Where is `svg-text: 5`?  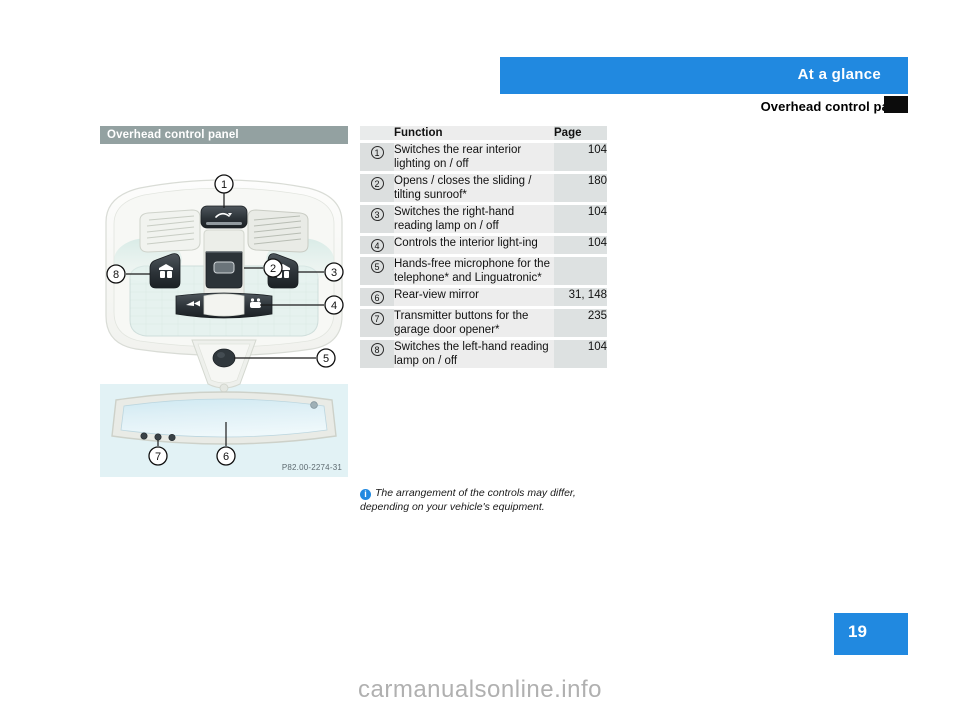
svg-text: 5 is located at coordinates (326, 359).